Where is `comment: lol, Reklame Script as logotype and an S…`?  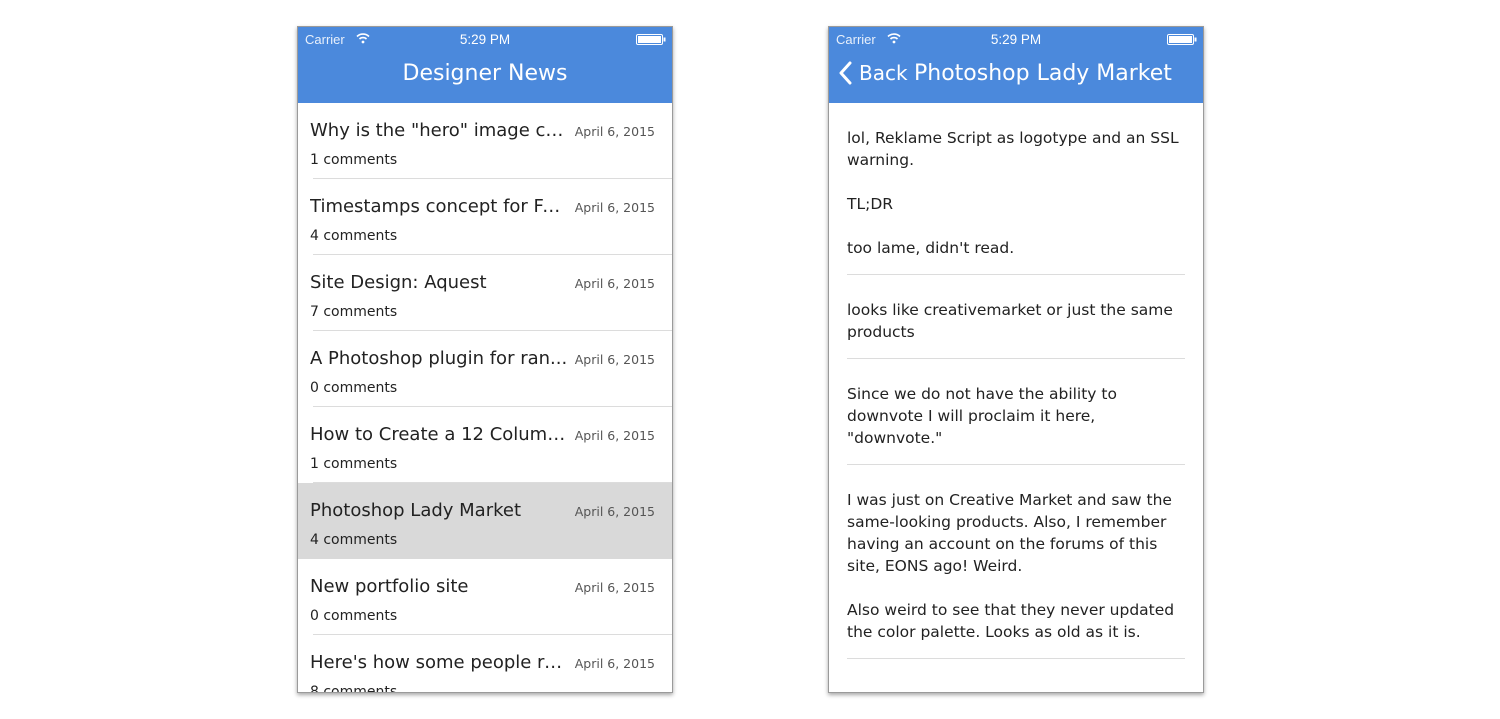
comment: lol, Reklame Script as logotype and an S… is located at coordinates (1016, 189).